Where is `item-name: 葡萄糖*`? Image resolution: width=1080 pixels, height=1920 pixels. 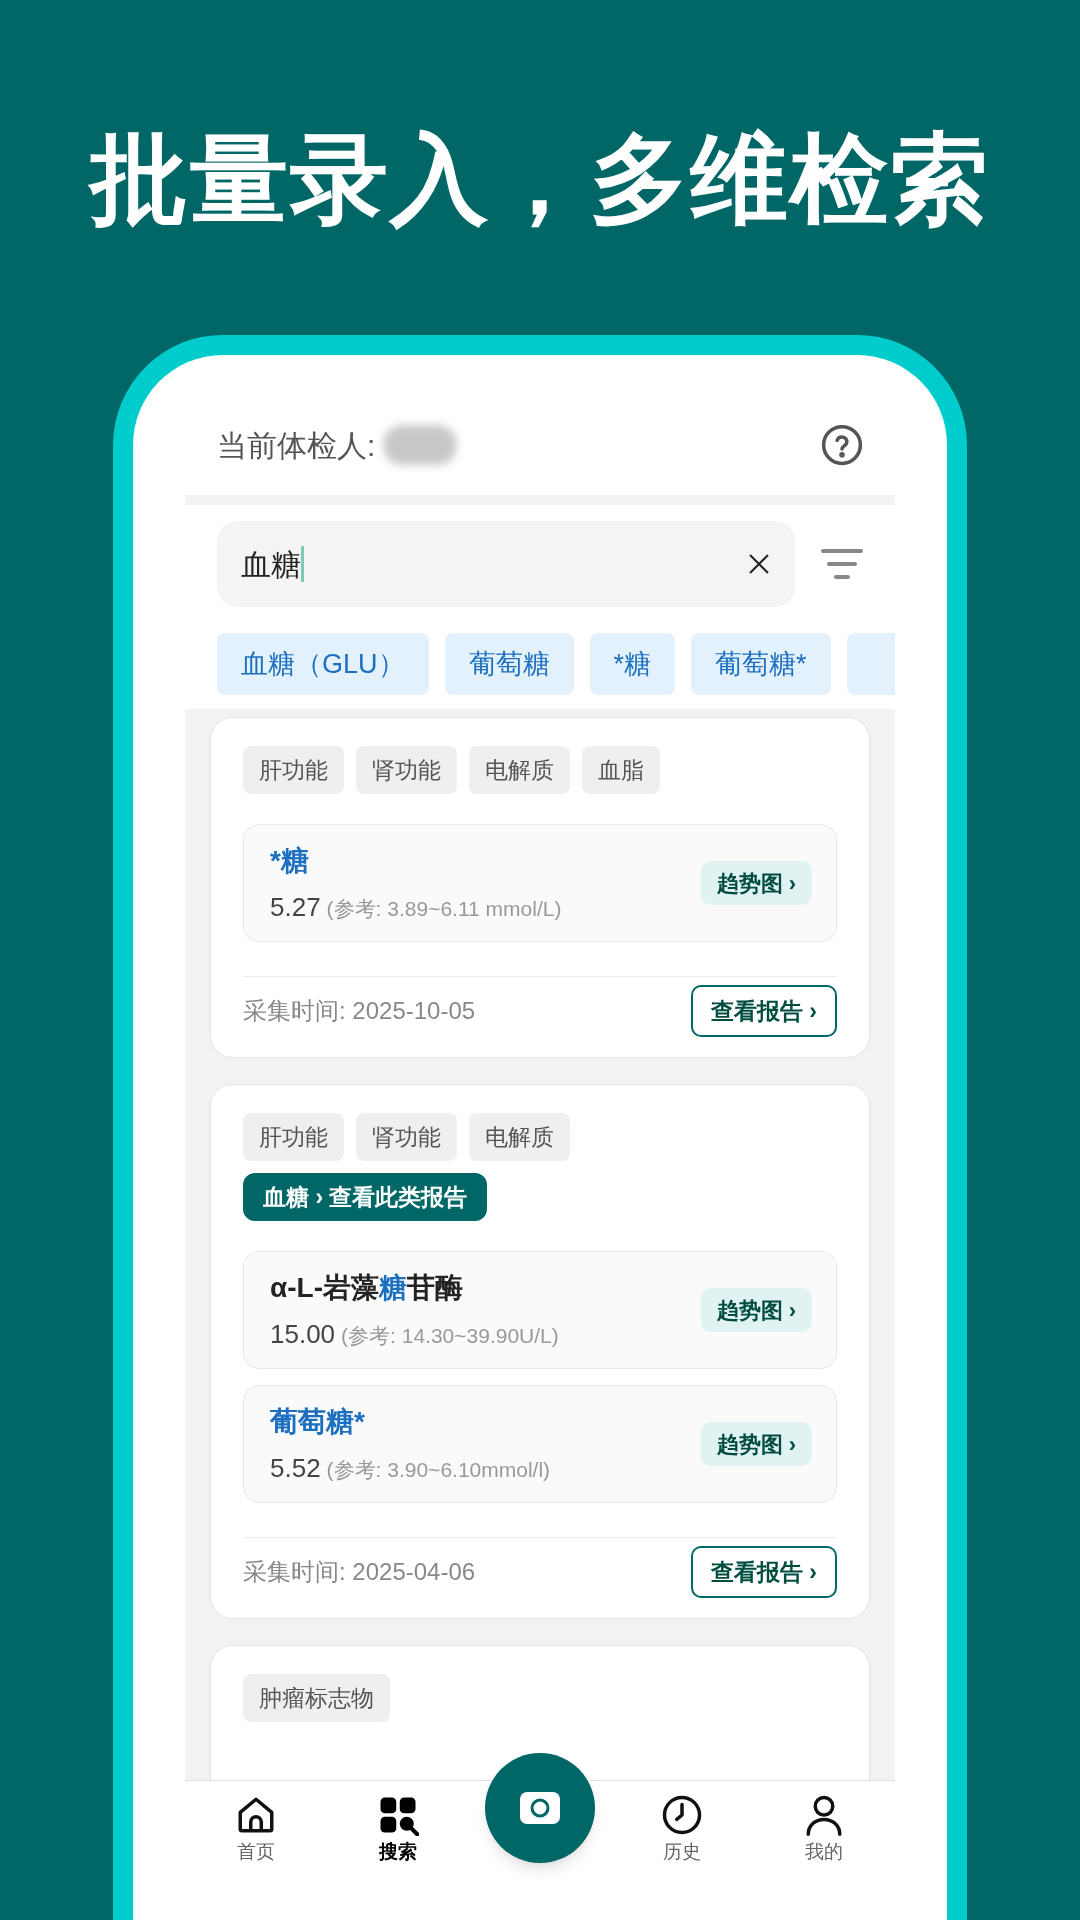
item-name: 葡萄糖* is located at coordinates (318, 1421).